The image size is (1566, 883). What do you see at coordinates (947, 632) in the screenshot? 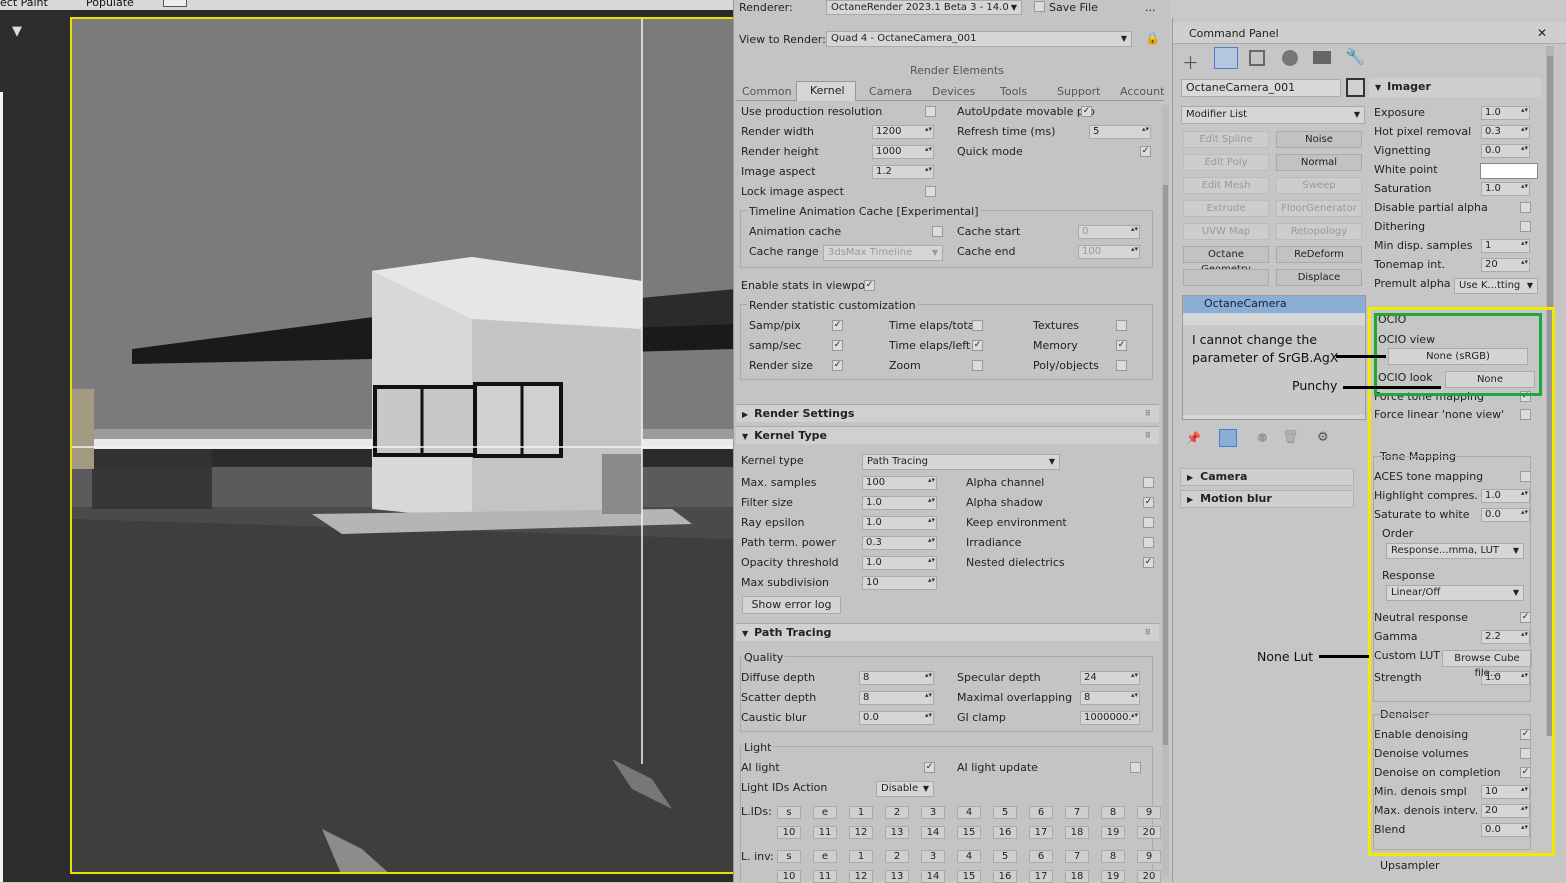
I see `path-tracing-rollout: ▼ Path Tracing ⠿` at bounding box center [947, 632].